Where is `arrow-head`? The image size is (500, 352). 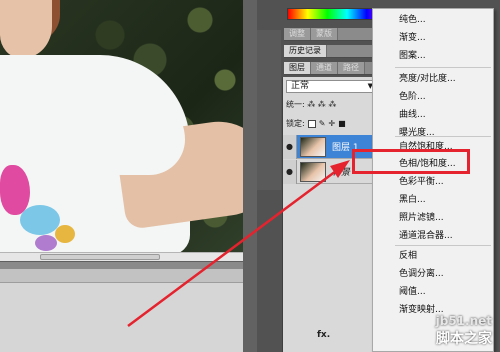
arrow-head is located at coordinates (340, 169).